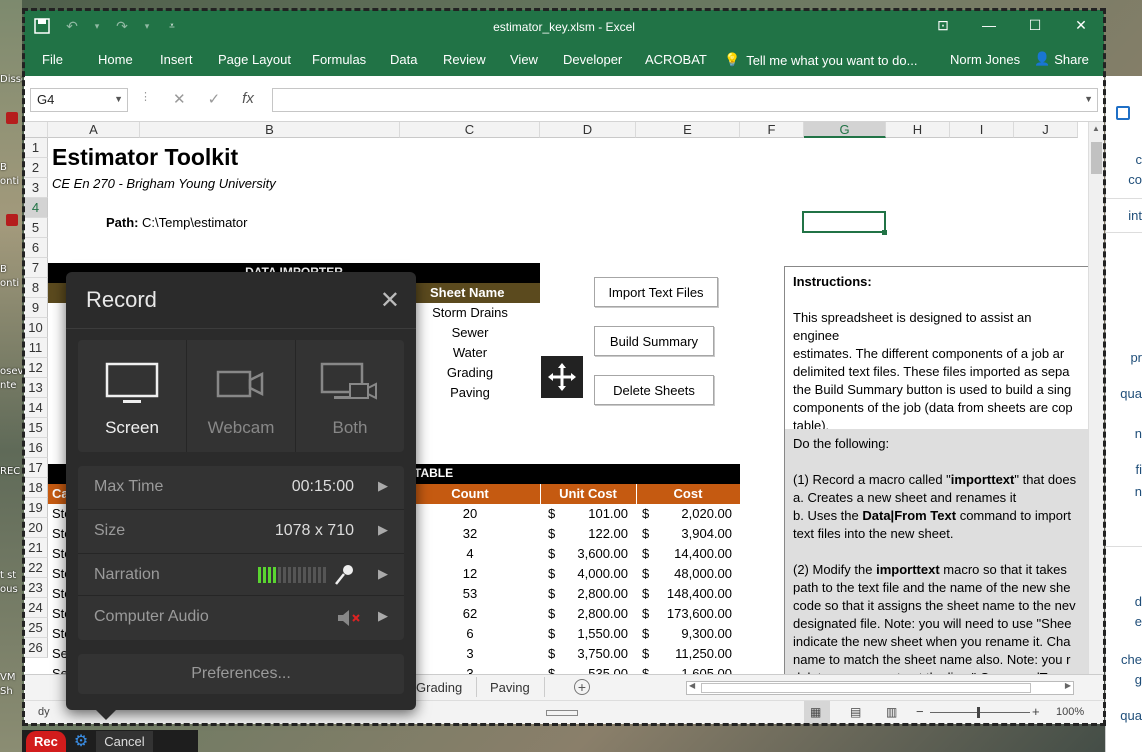 This screenshot has height=752, width=1142. I want to click on tab-page-layout: Page Layout, so click(254, 59).